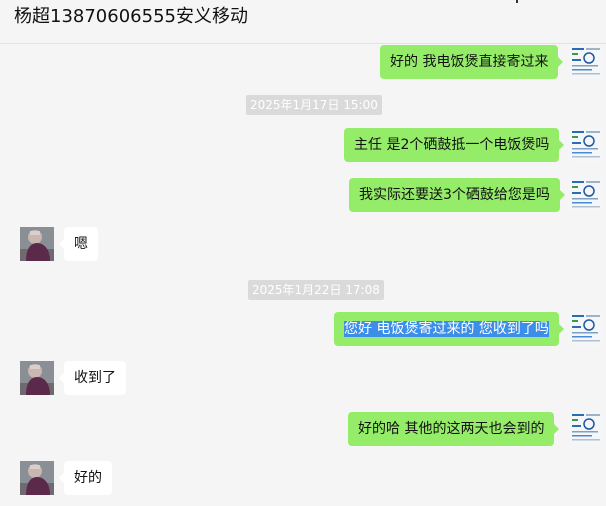 The width and height of the screenshot is (606, 506). I want to click on timestamp: 2025年1月22日 17:08, so click(316, 290).